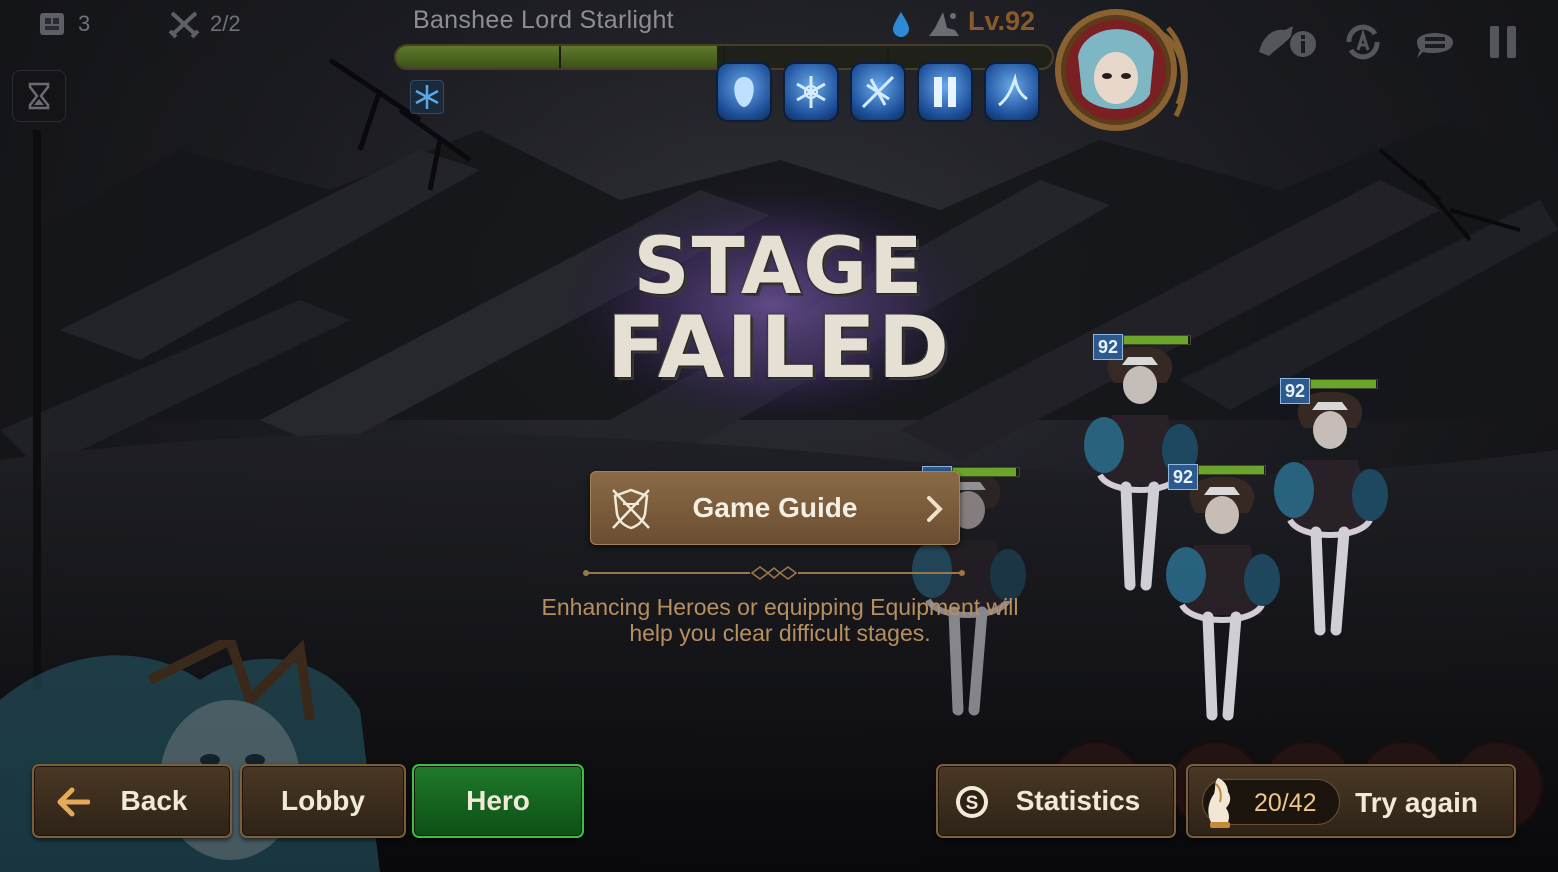 The image size is (1558, 872). I want to click on energy-horse-icon, so click(1219, 803).